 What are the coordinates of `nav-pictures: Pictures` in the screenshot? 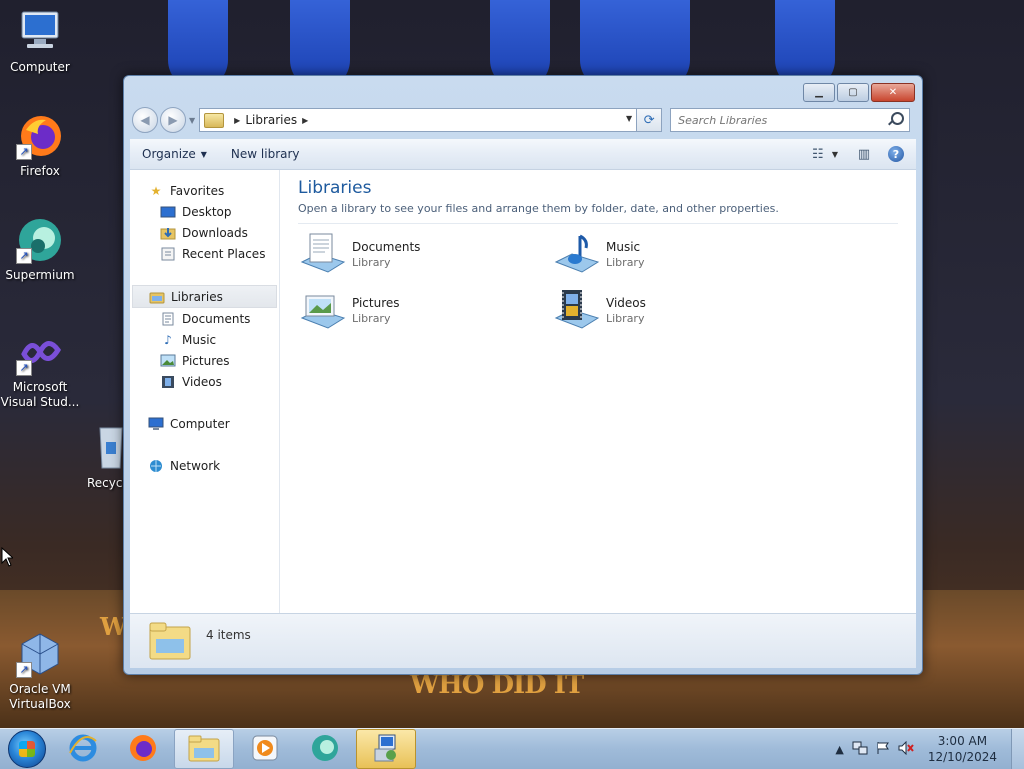 It's located at (204, 360).